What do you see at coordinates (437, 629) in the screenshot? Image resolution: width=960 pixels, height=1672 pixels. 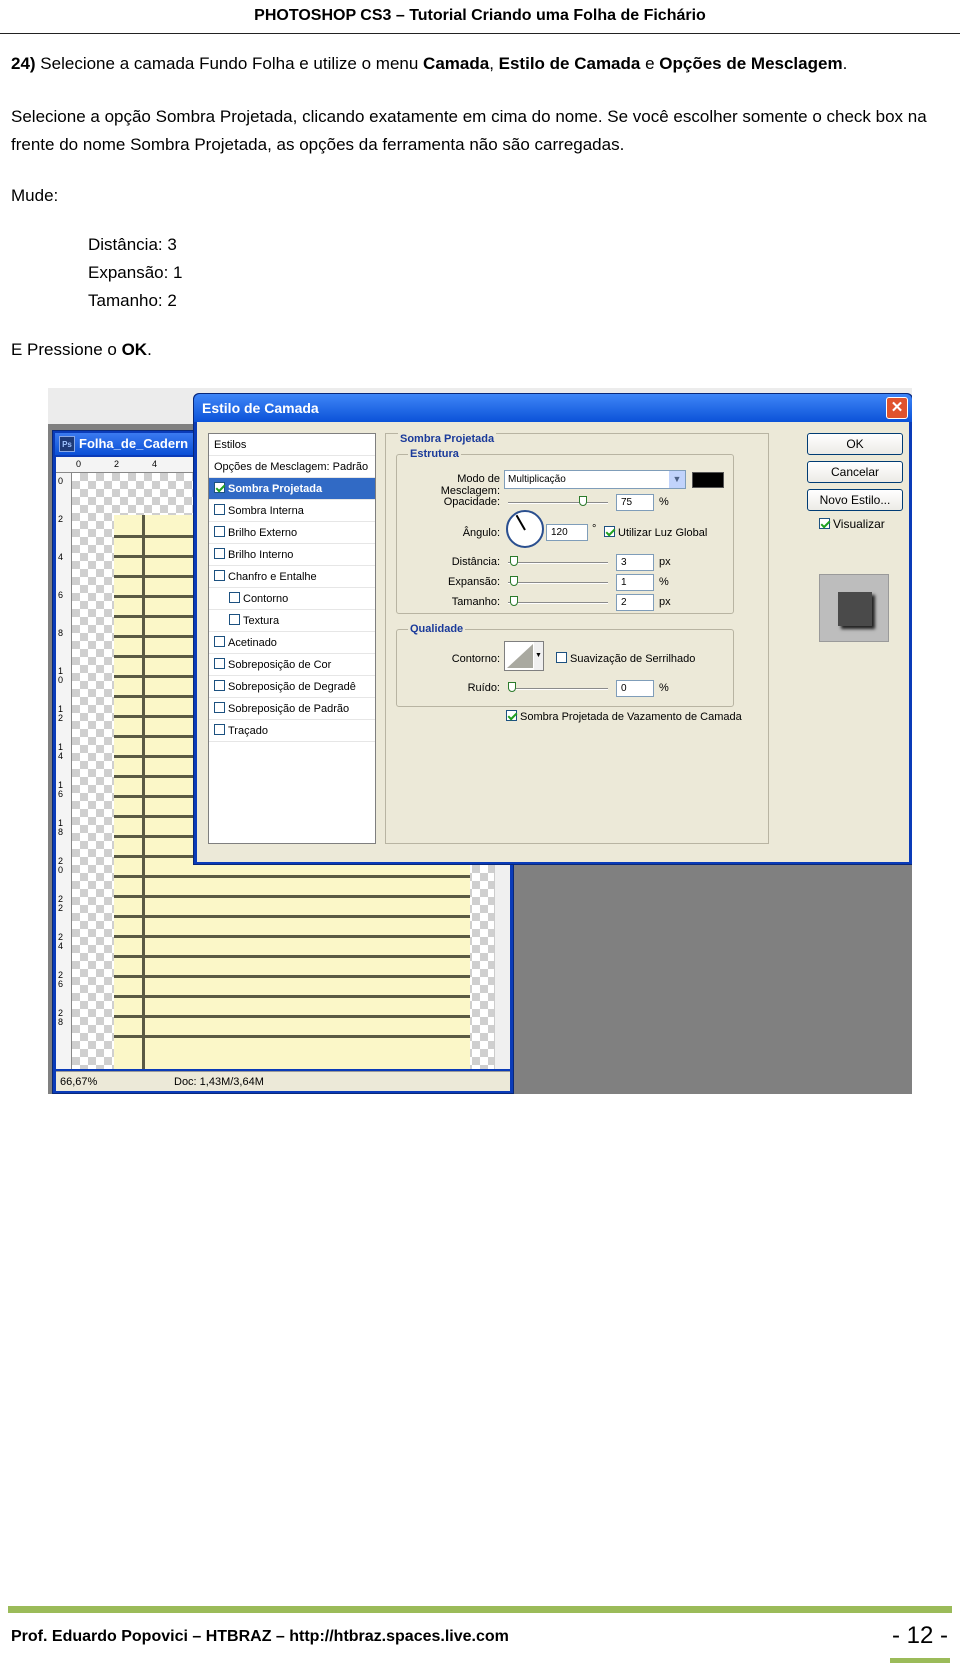 I see `quality-title: Qualidade` at bounding box center [437, 629].